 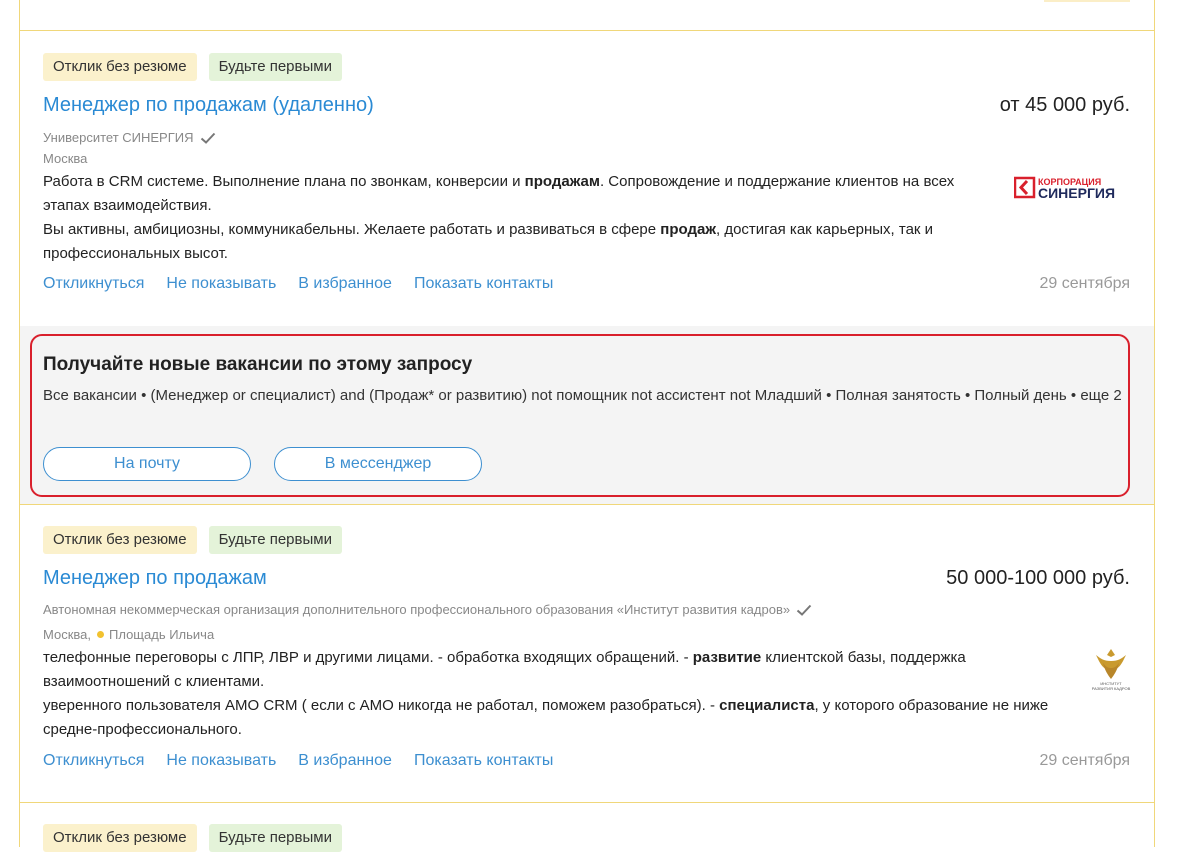 I want to click on metro-station: Площадь Ильича, so click(x=162, y=634).